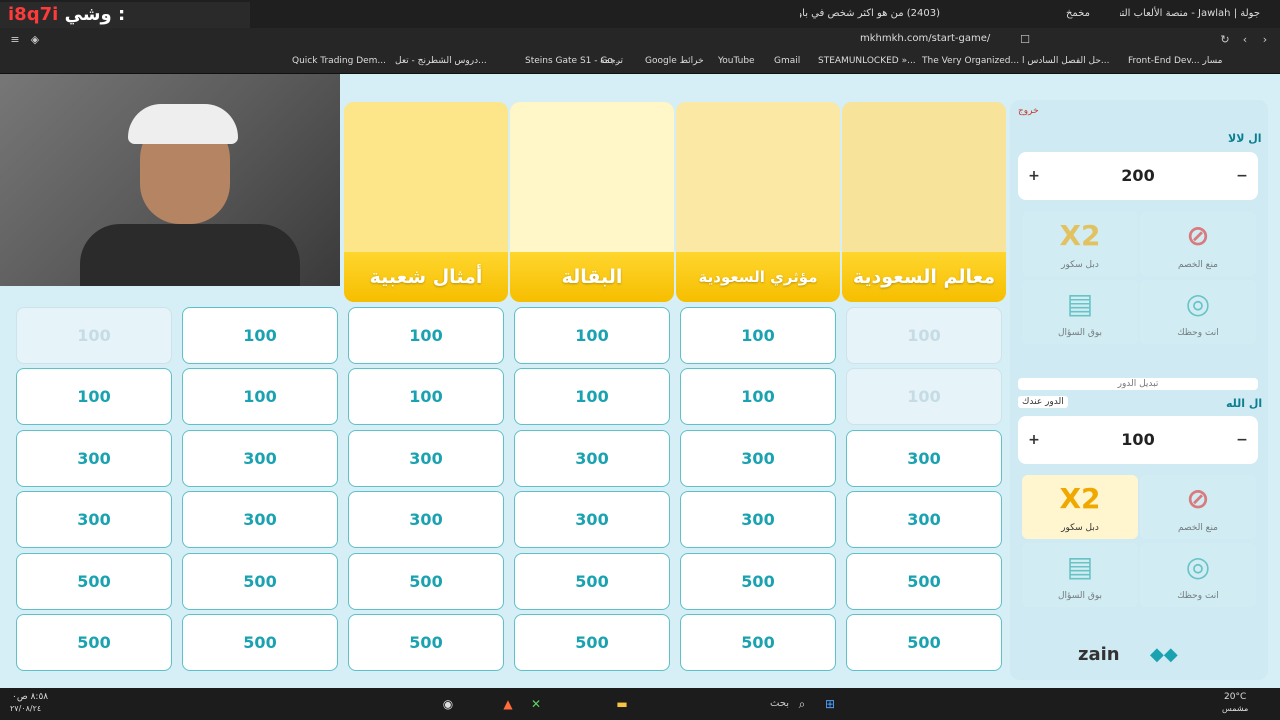  What do you see at coordinates (779, 703) in the screenshot?
I see `taskbar-search: بحث` at bounding box center [779, 703].